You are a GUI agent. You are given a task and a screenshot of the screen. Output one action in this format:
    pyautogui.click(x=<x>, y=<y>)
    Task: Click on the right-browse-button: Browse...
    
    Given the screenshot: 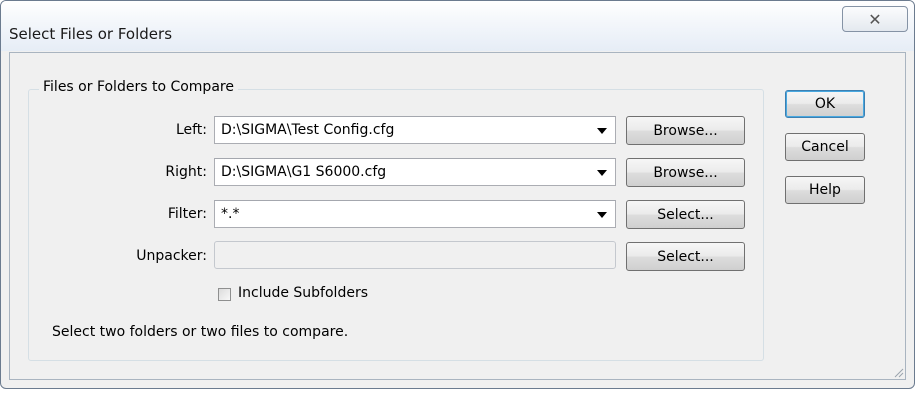 What is the action you would take?
    pyautogui.click(x=685, y=172)
    